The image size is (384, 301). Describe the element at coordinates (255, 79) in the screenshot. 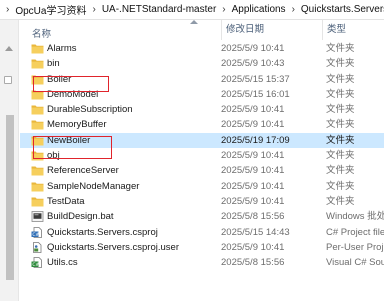

I see `file-modified-date: 2025/5/15 15:37` at that location.